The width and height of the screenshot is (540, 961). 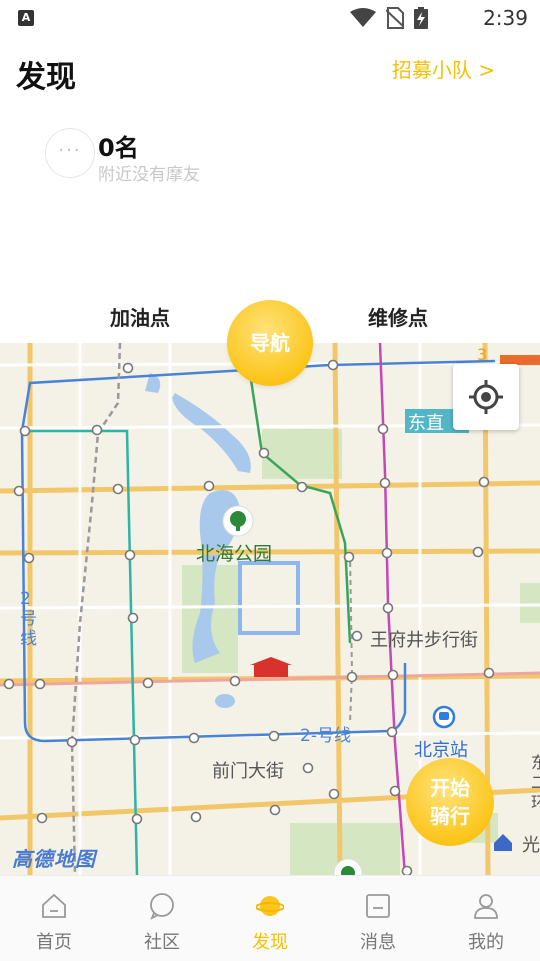 What do you see at coordinates (118, 148) in the screenshot?
I see `rank-value: 0名` at bounding box center [118, 148].